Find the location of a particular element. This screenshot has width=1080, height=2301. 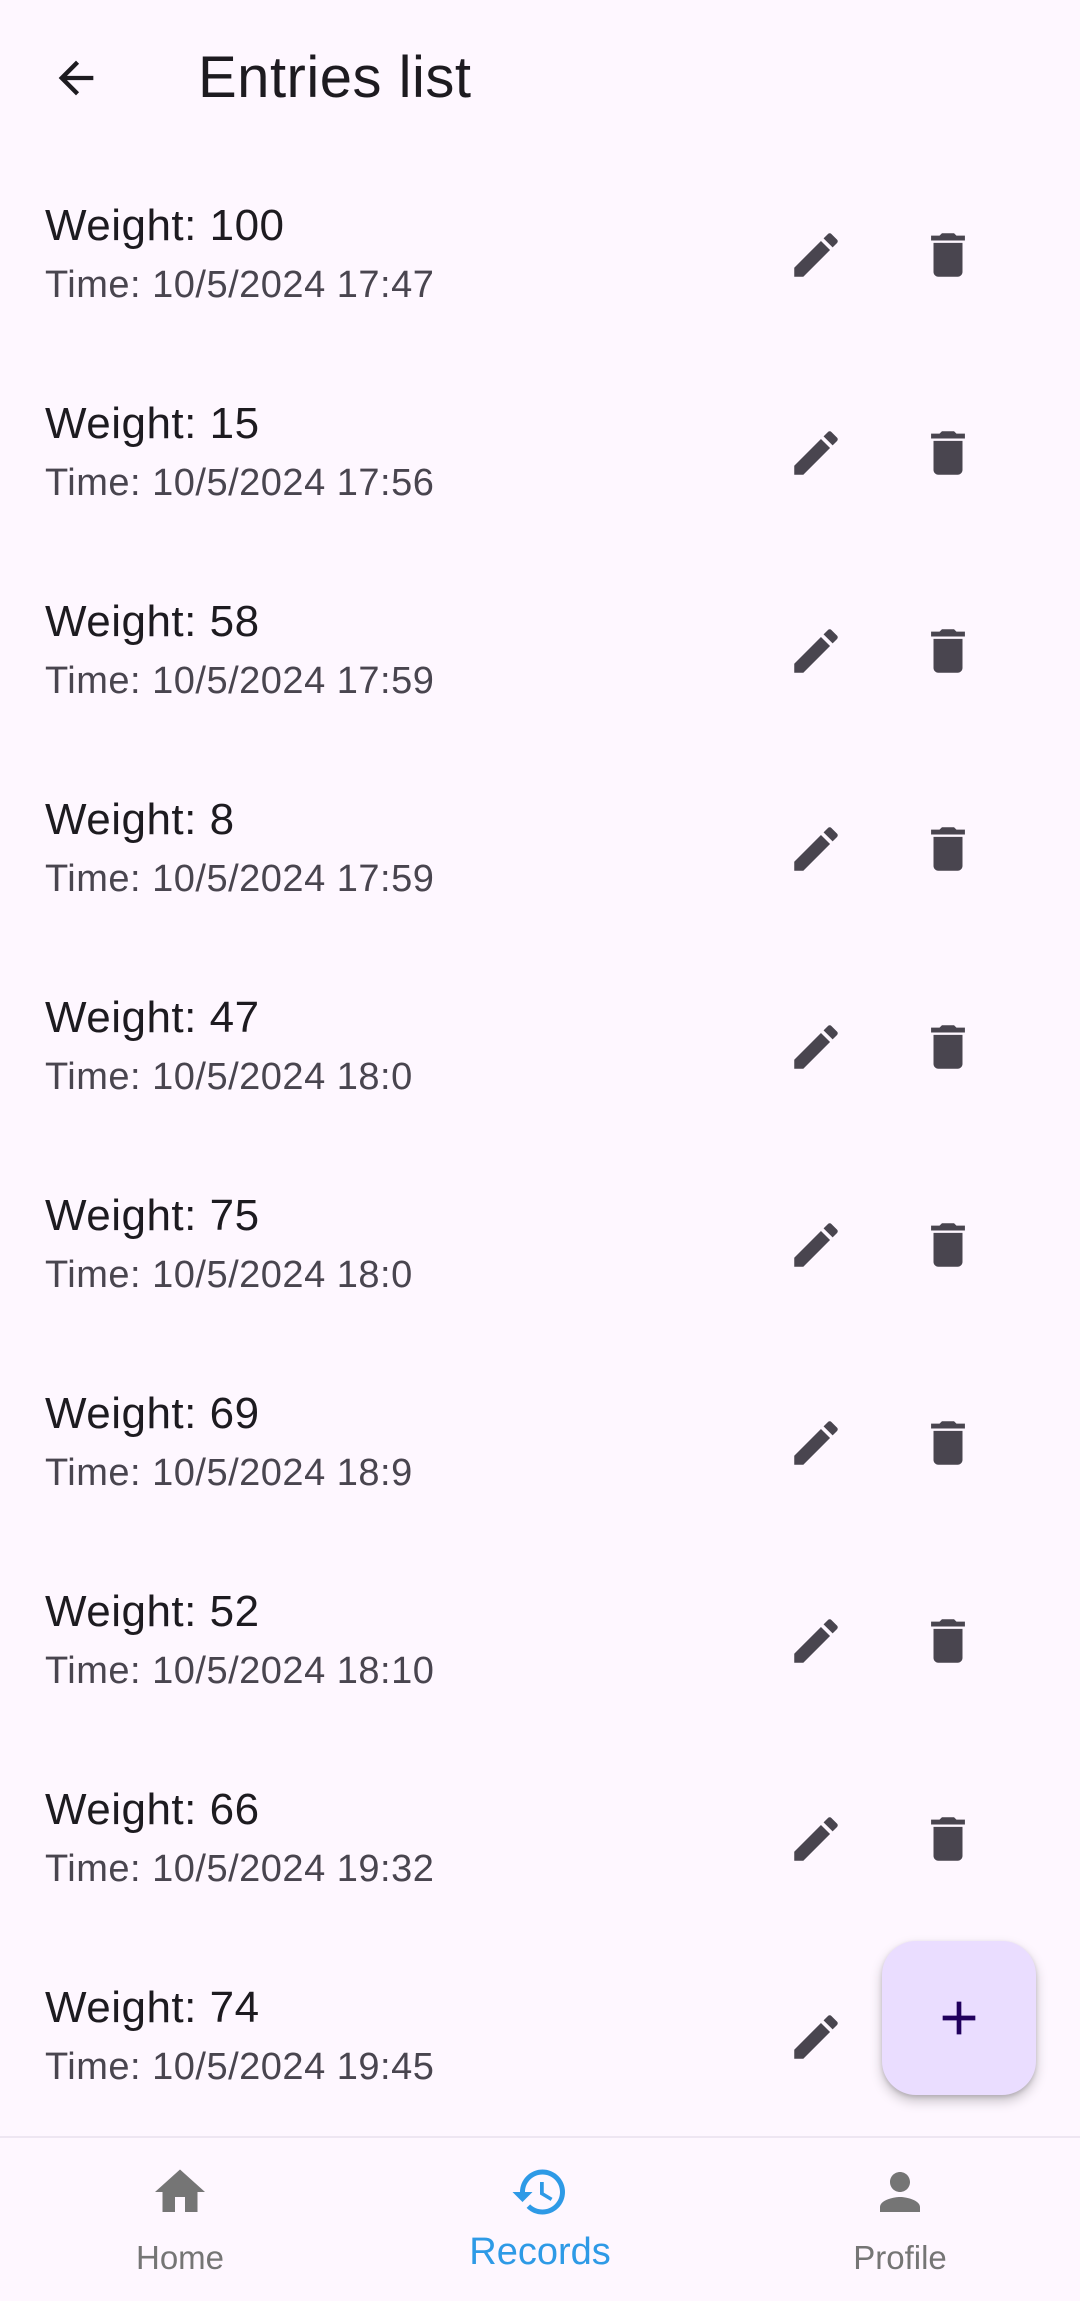

nav-item-records: Records is located at coordinates (540, 2219).